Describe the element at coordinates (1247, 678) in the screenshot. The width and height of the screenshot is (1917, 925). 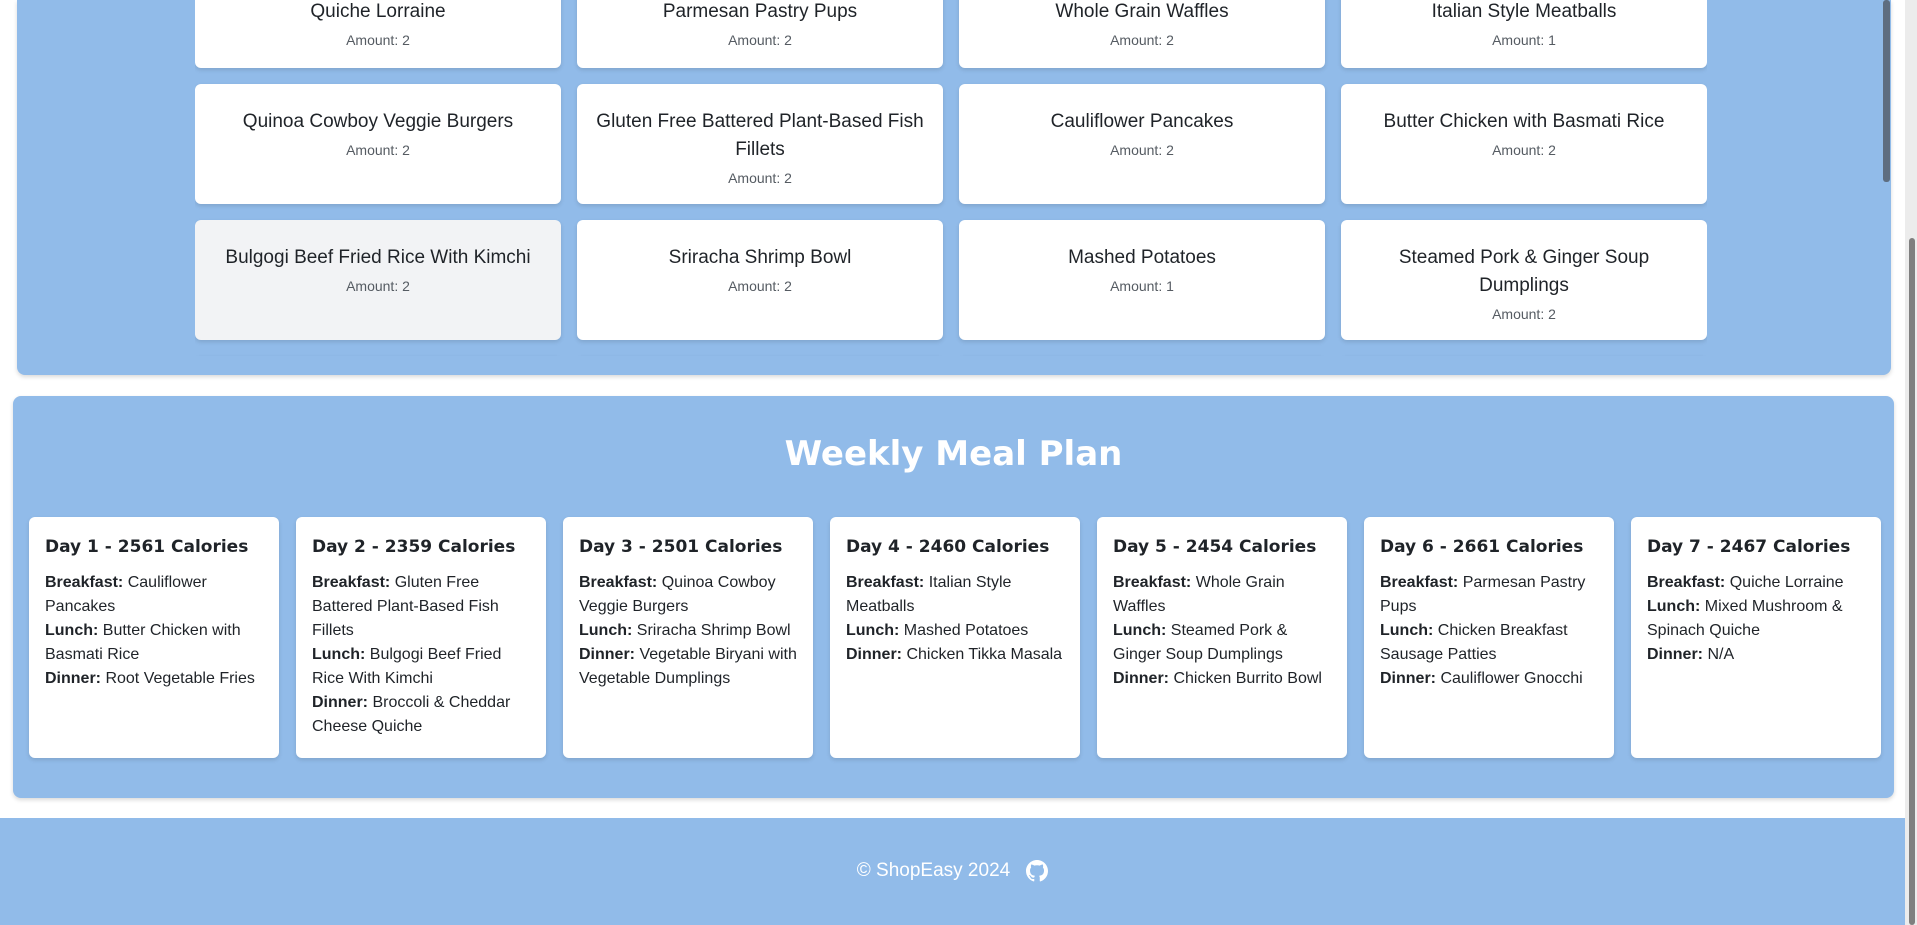
I see `dinner-value: Chicken Burrito Bowl` at that location.